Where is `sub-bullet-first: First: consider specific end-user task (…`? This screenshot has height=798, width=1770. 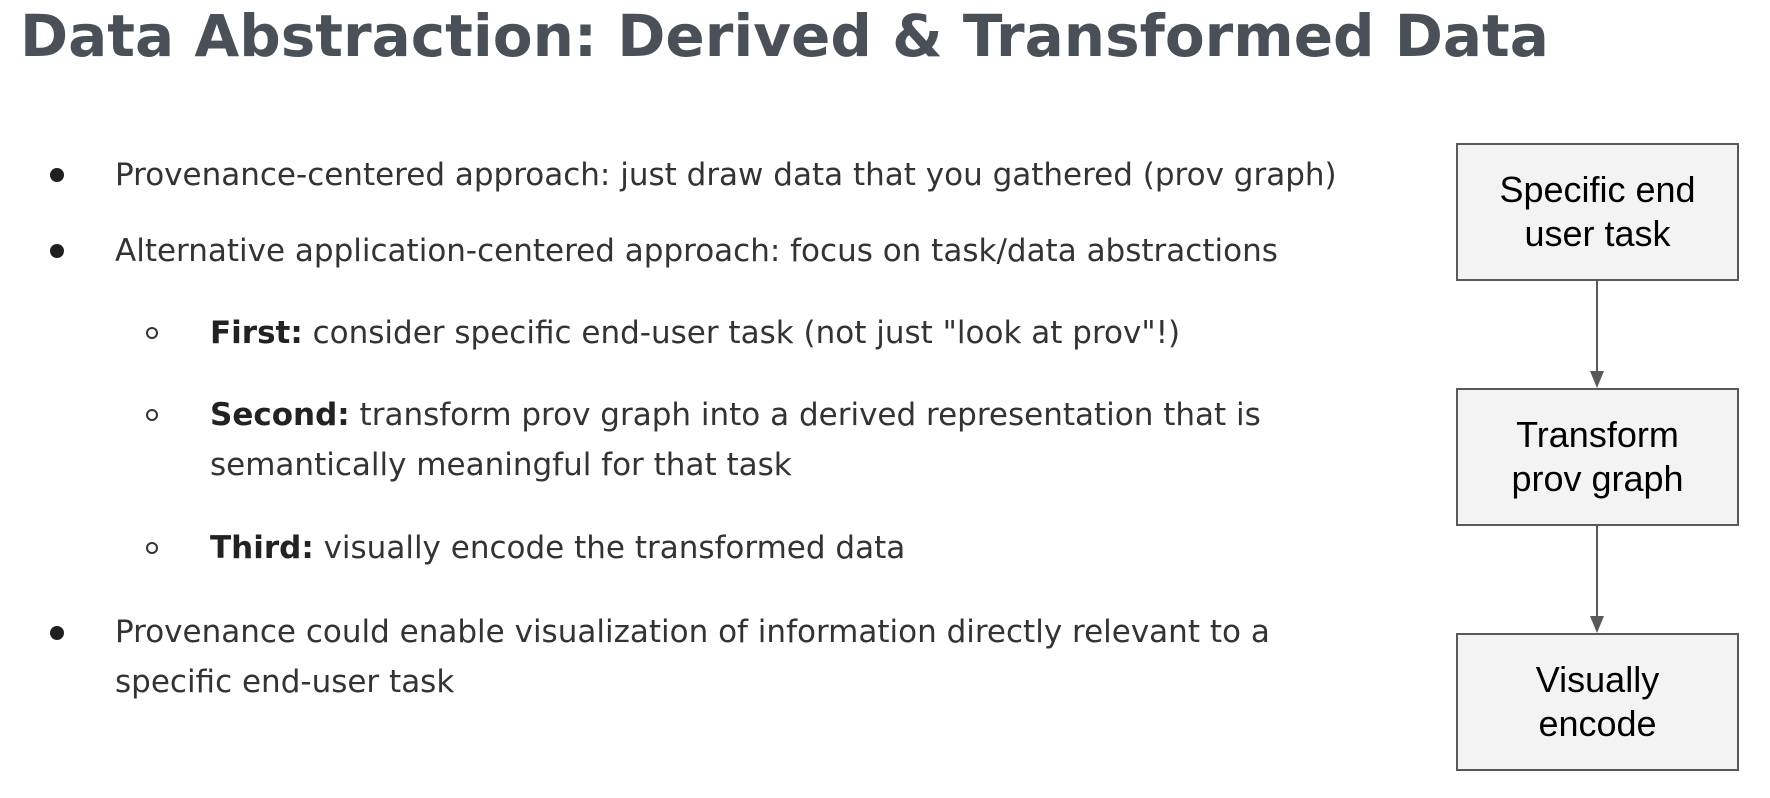 sub-bullet-first: First: consider specific end-user task (… is located at coordinates (695, 333).